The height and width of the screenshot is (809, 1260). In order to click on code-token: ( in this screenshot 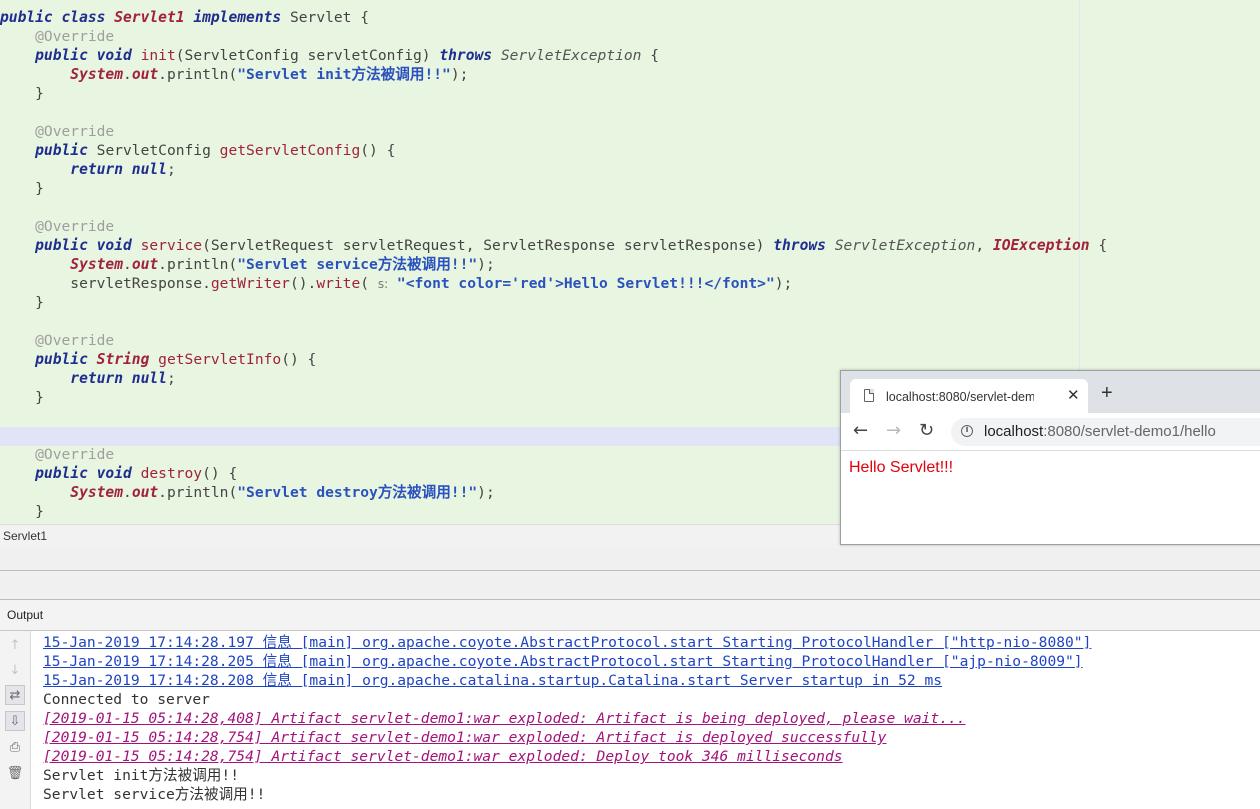, I will do `click(369, 283)`.